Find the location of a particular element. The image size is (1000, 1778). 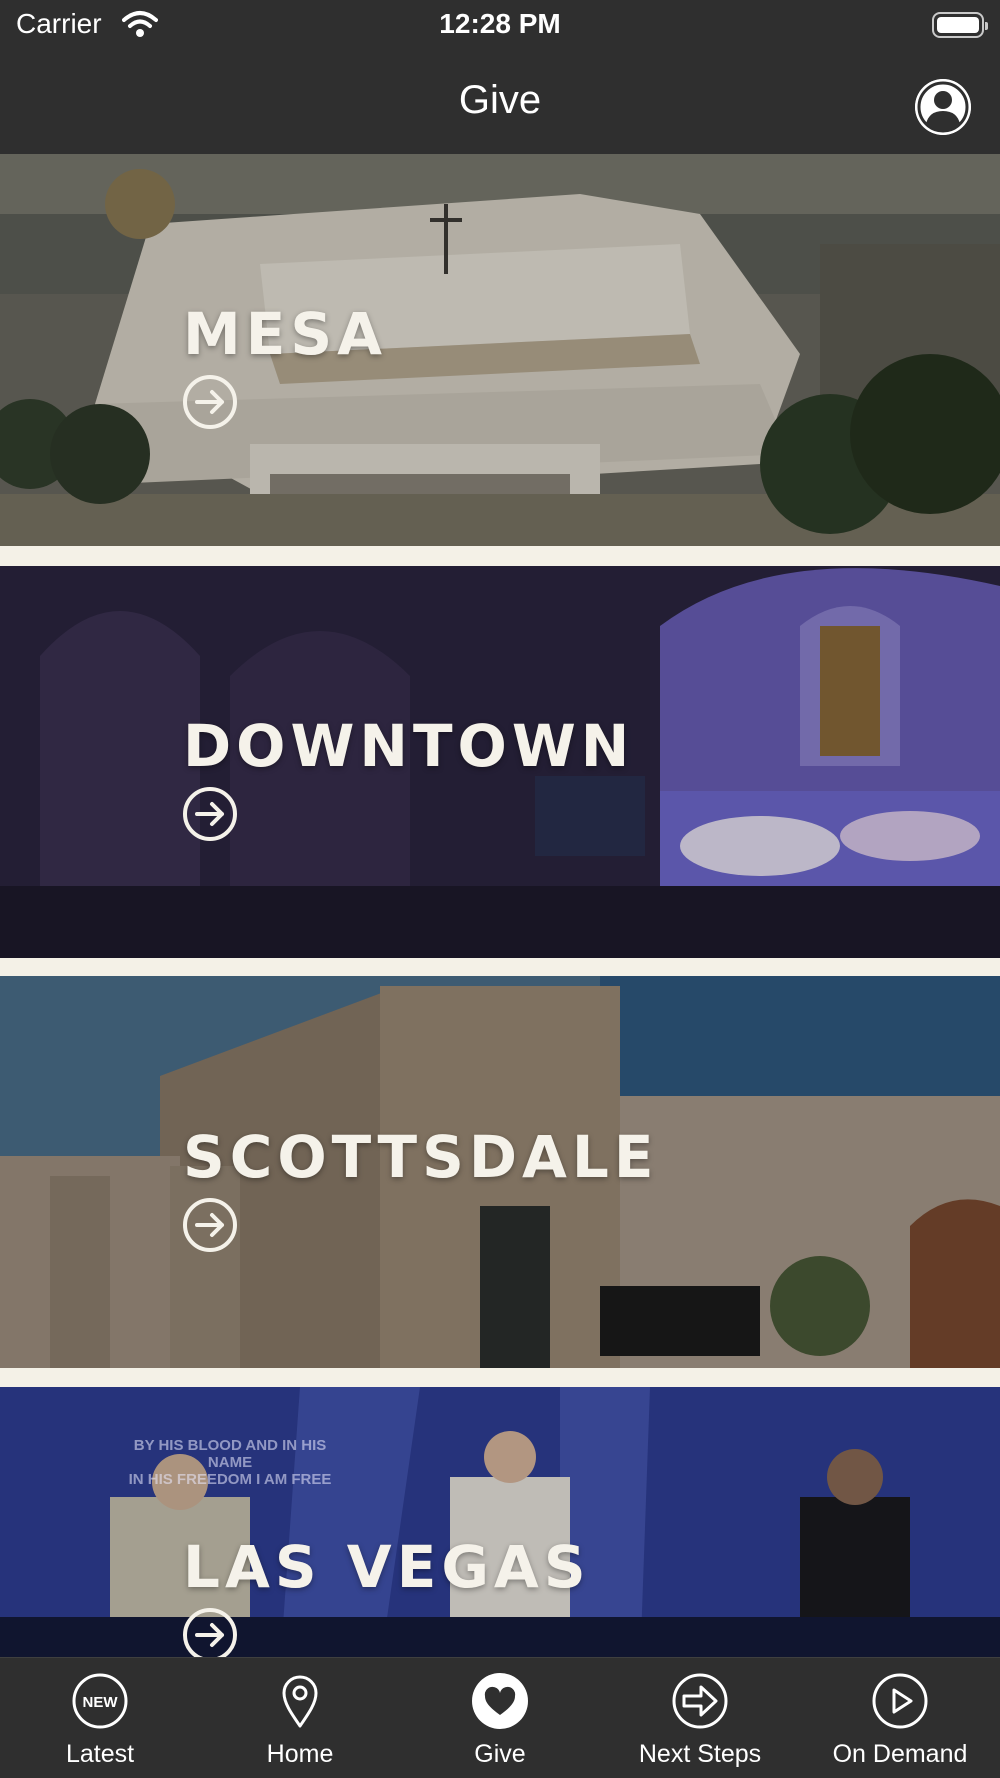

battery-icon is located at coordinates (960, 25).